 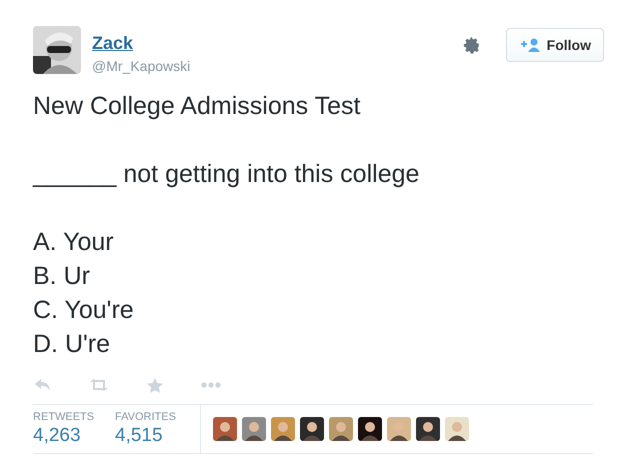 What do you see at coordinates (530, 45) in the screenshot?
I see `add-person-icon` at bounding box center [530, 45].